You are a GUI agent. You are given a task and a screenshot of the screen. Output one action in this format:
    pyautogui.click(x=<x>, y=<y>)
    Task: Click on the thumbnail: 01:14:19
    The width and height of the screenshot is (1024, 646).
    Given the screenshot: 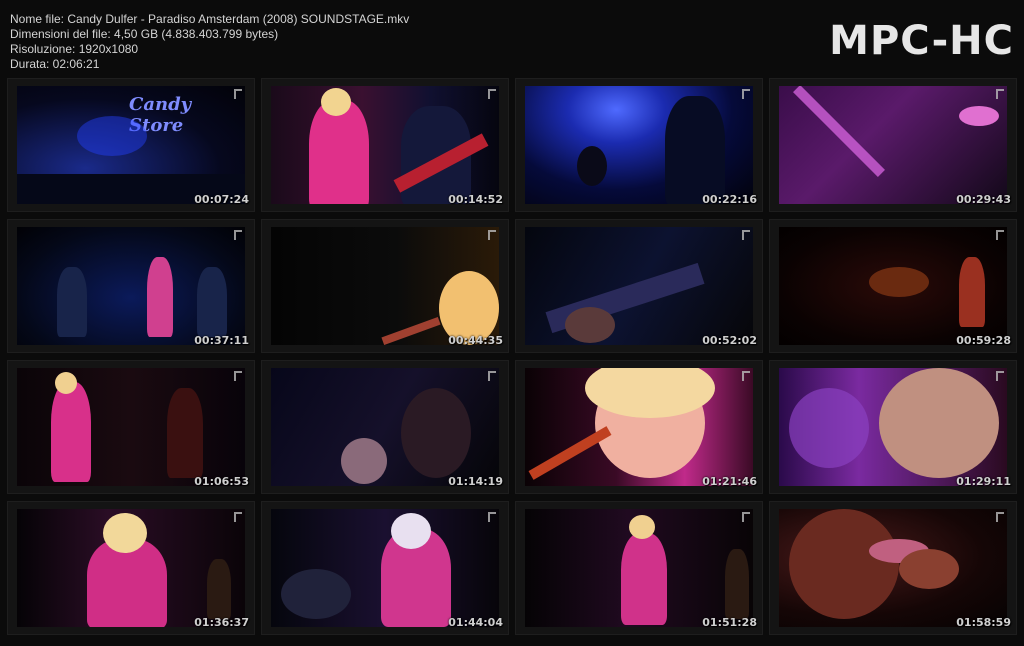 What is the action you would take?
    pyautogui.click(x=385, y=427)
    